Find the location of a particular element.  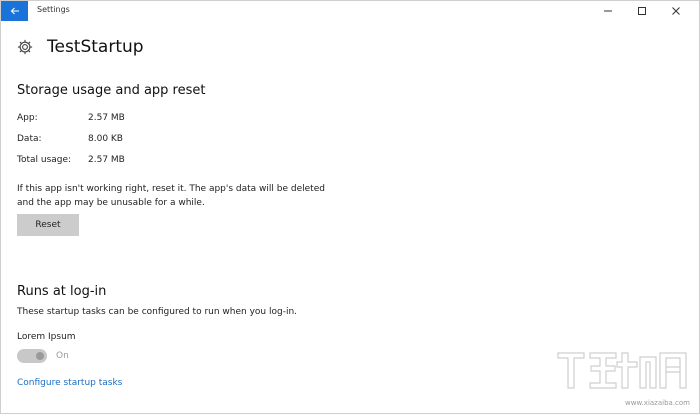

maximize-icon is located at coordinates (642, 11).